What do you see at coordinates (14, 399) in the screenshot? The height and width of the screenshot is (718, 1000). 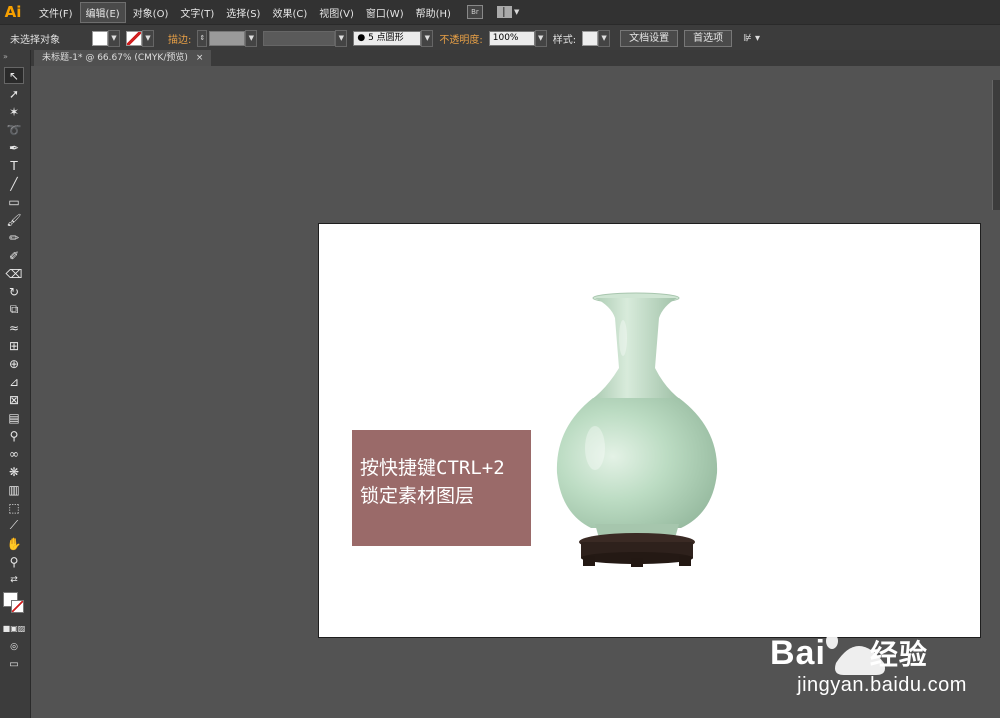 I see `mesh-tool-icon: ⊠` at bounding box center [14, 399].